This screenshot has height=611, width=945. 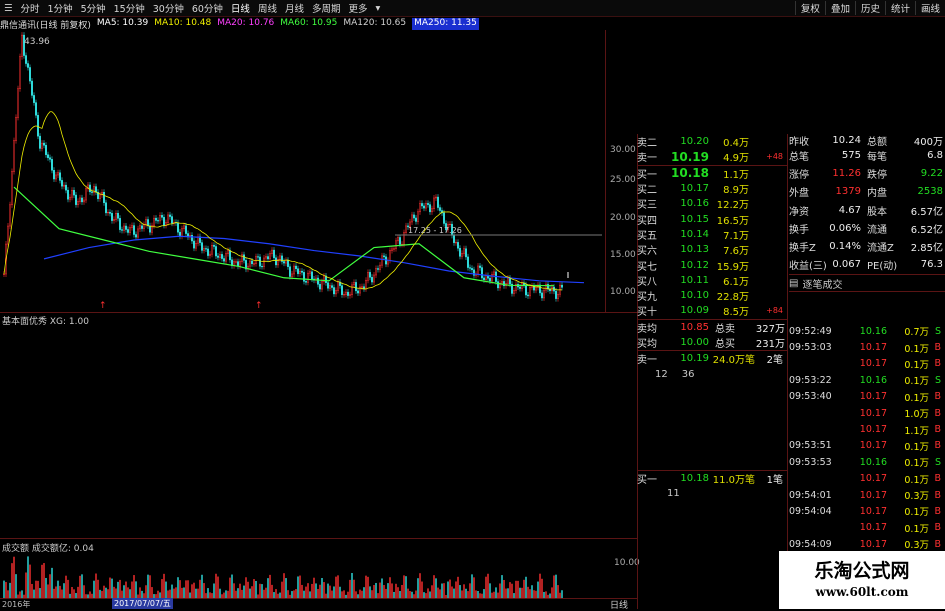 I want to click on chart-title: 鼎信通讯(日线 前复权), so click(x=45, y=26).